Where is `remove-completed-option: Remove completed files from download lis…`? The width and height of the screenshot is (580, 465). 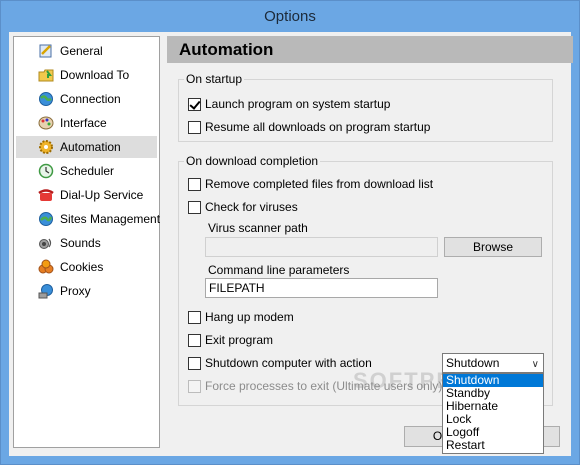
remove-completed-option: Remove completed files from download lis… is located at coordinates (310, 184).